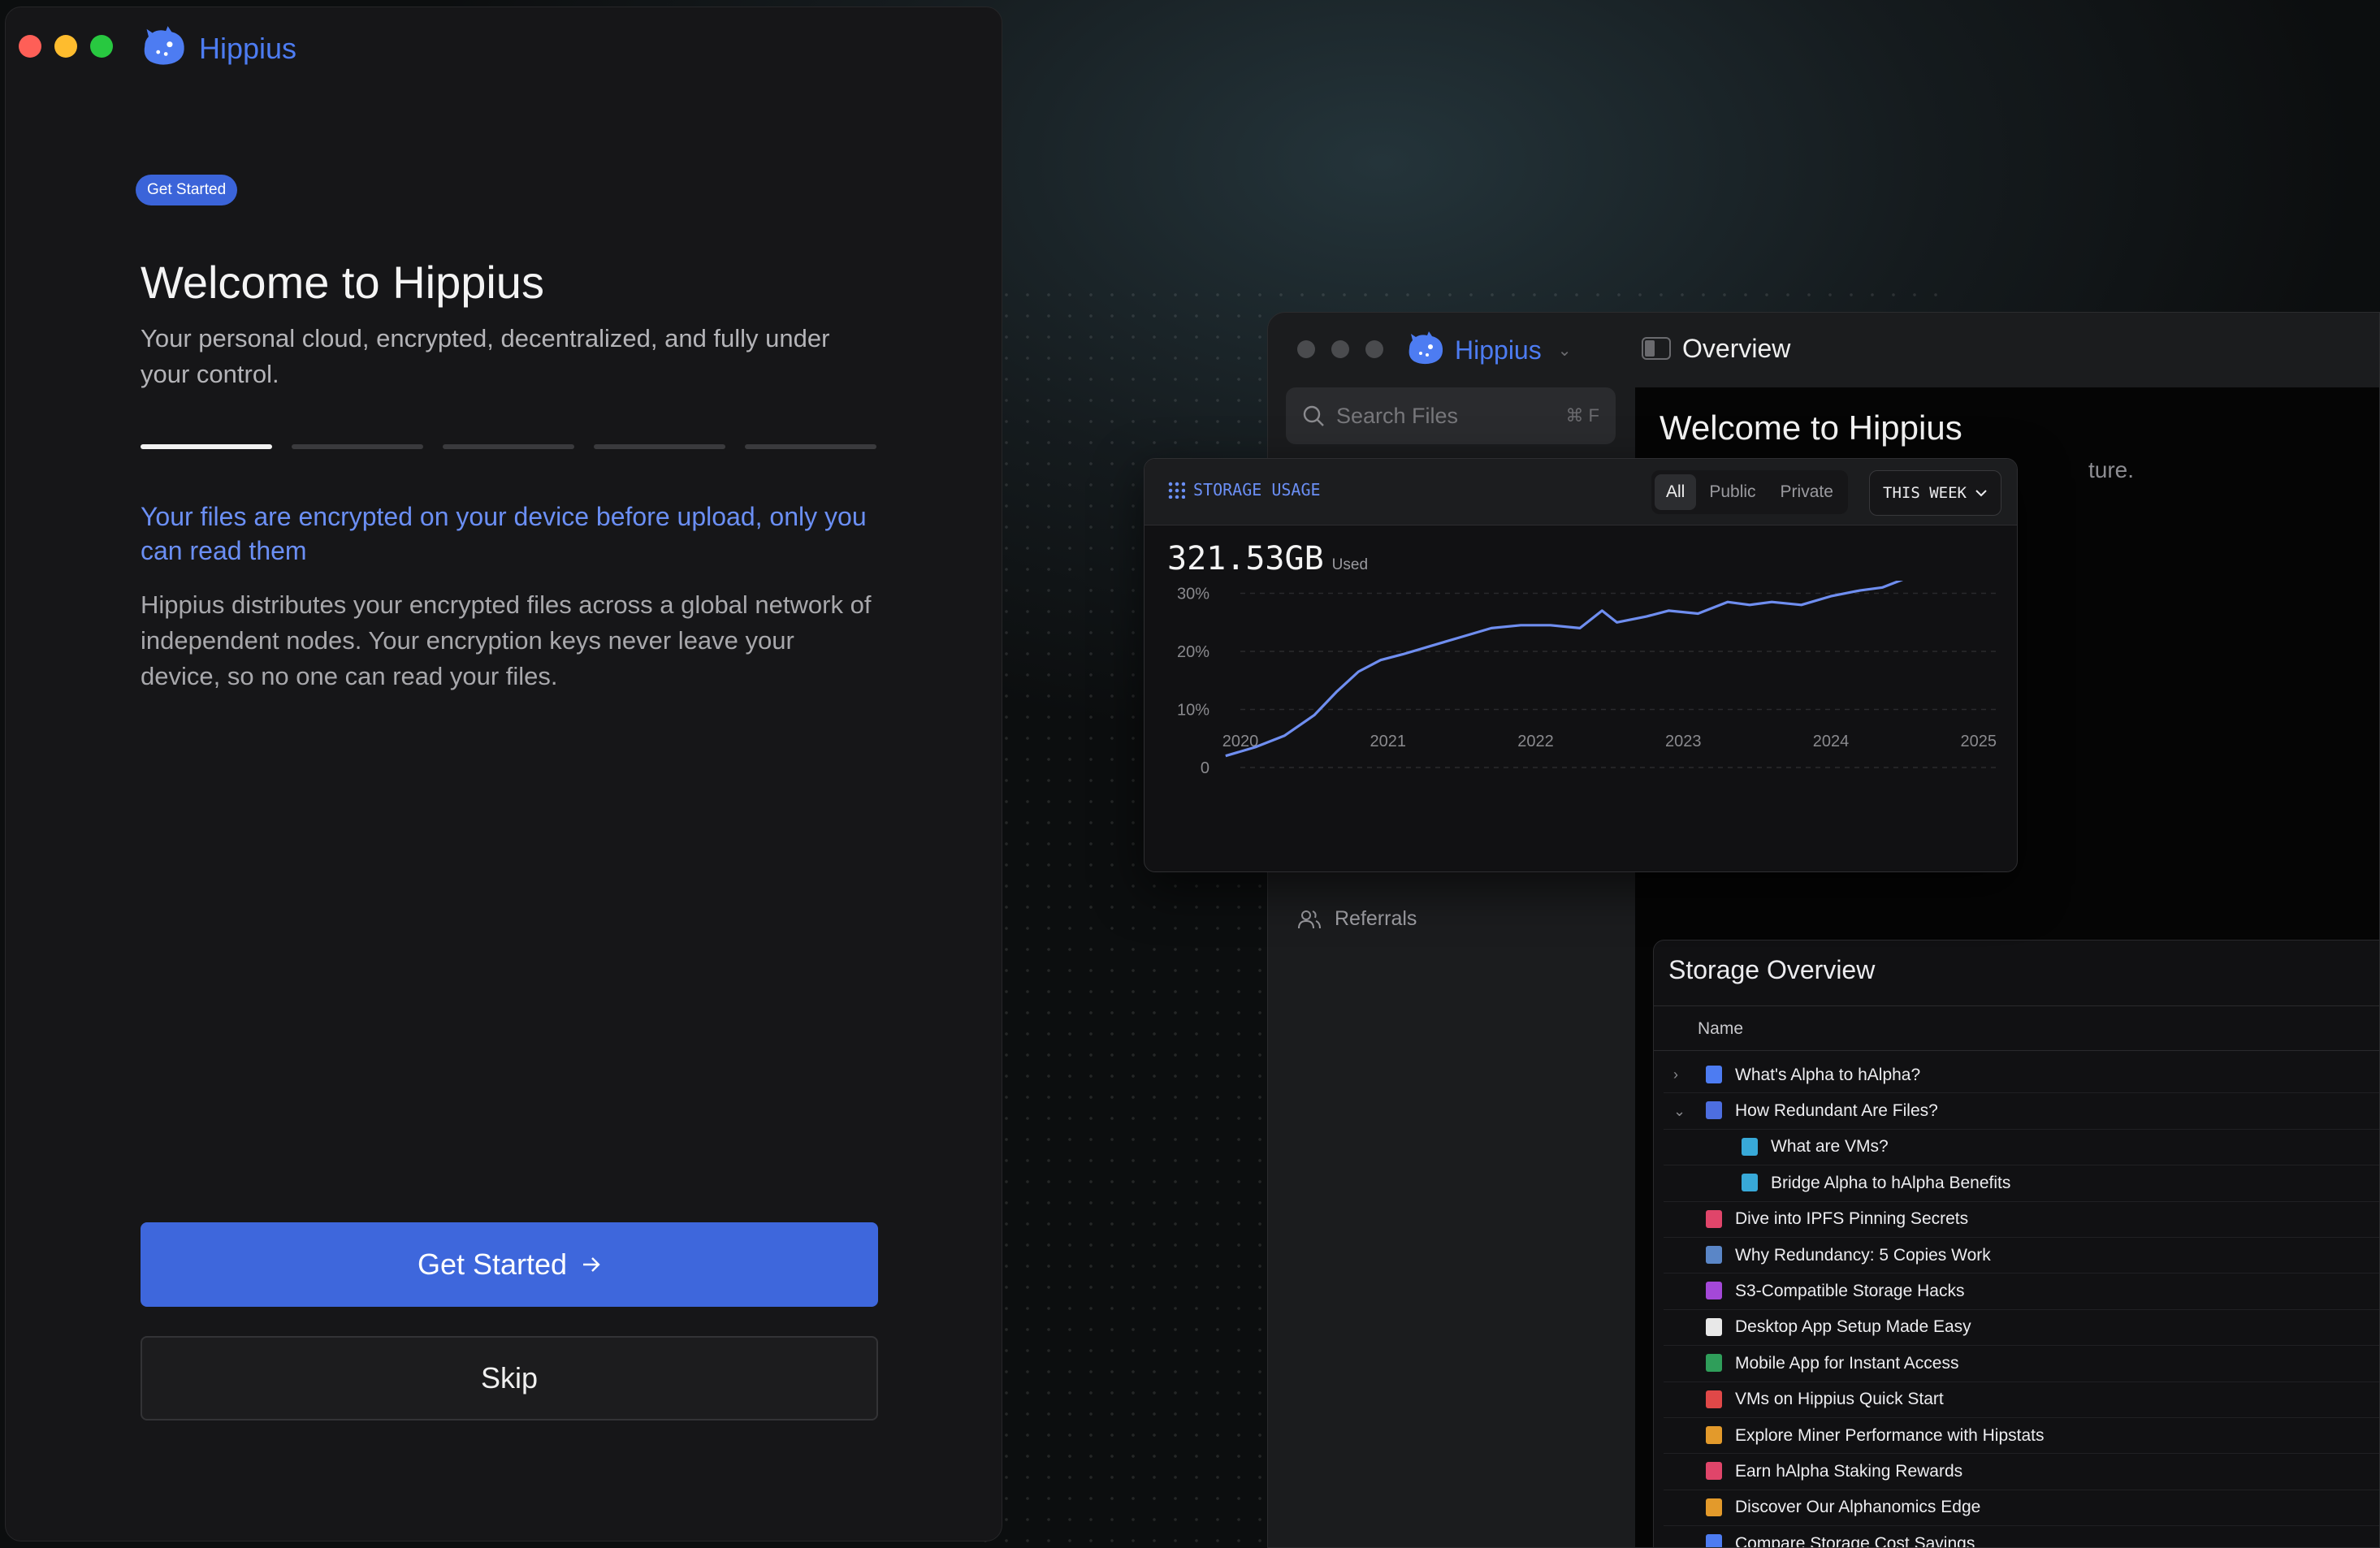  Describe the element at coordinates (1736, 349) in the screenshot. I see `page-title: Overview` at that location.